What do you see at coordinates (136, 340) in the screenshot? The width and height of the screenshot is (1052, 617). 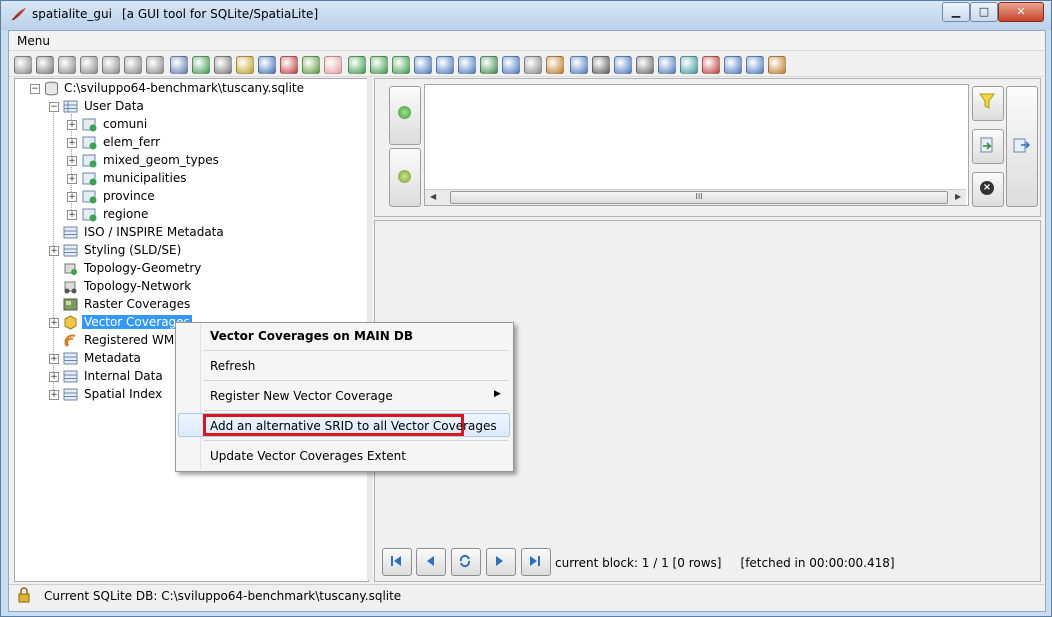 I see `tree-node-registered-wms: Registered WMS l` at bounding box center [136, 340].